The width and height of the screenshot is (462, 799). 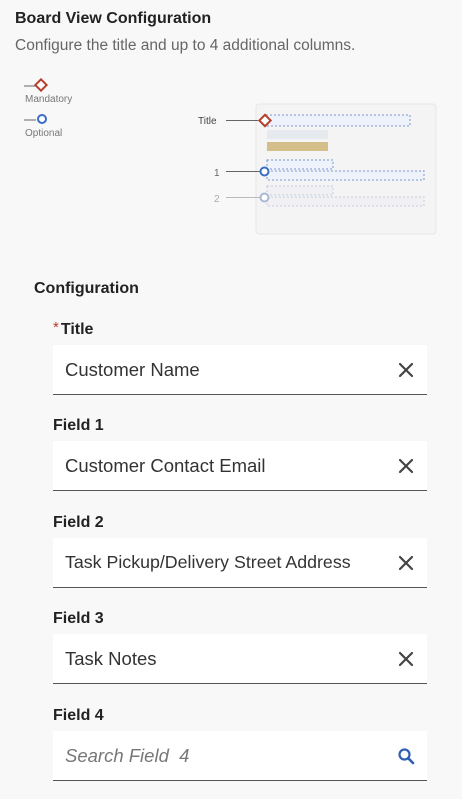 I want to click on legend: Mandatory Optional, so click(x=62, y=112).